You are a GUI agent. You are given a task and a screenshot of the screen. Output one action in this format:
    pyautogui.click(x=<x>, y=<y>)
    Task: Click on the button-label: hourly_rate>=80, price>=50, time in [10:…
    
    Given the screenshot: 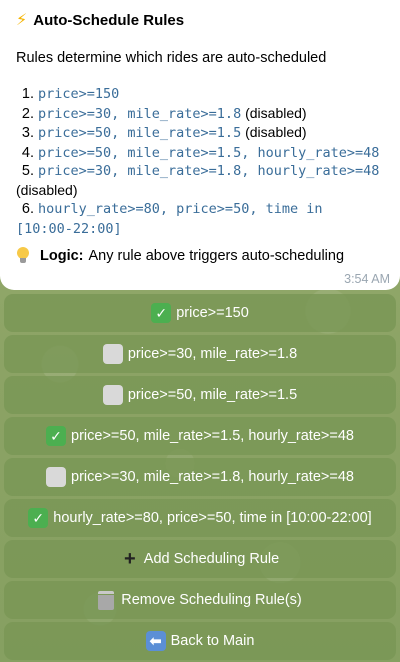 What is the action you would take?
    pyautogui.click(x=212, y=518)
    